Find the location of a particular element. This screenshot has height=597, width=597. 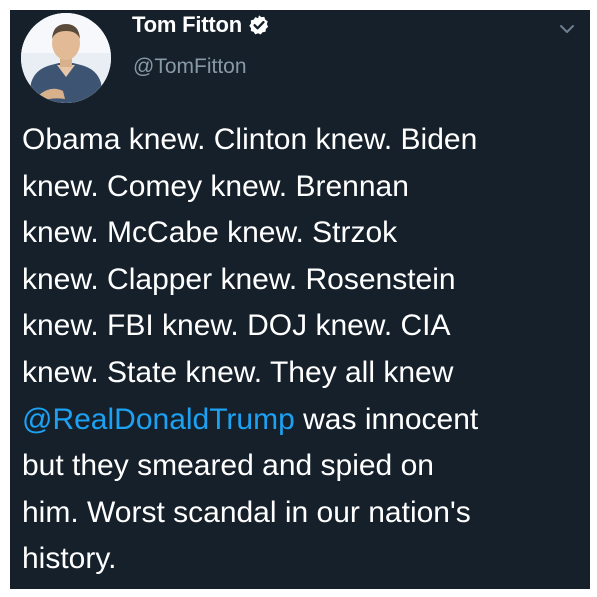

tweet-line: Obama knew. Clinton knew. Biden is located at coordinates (250, 139).